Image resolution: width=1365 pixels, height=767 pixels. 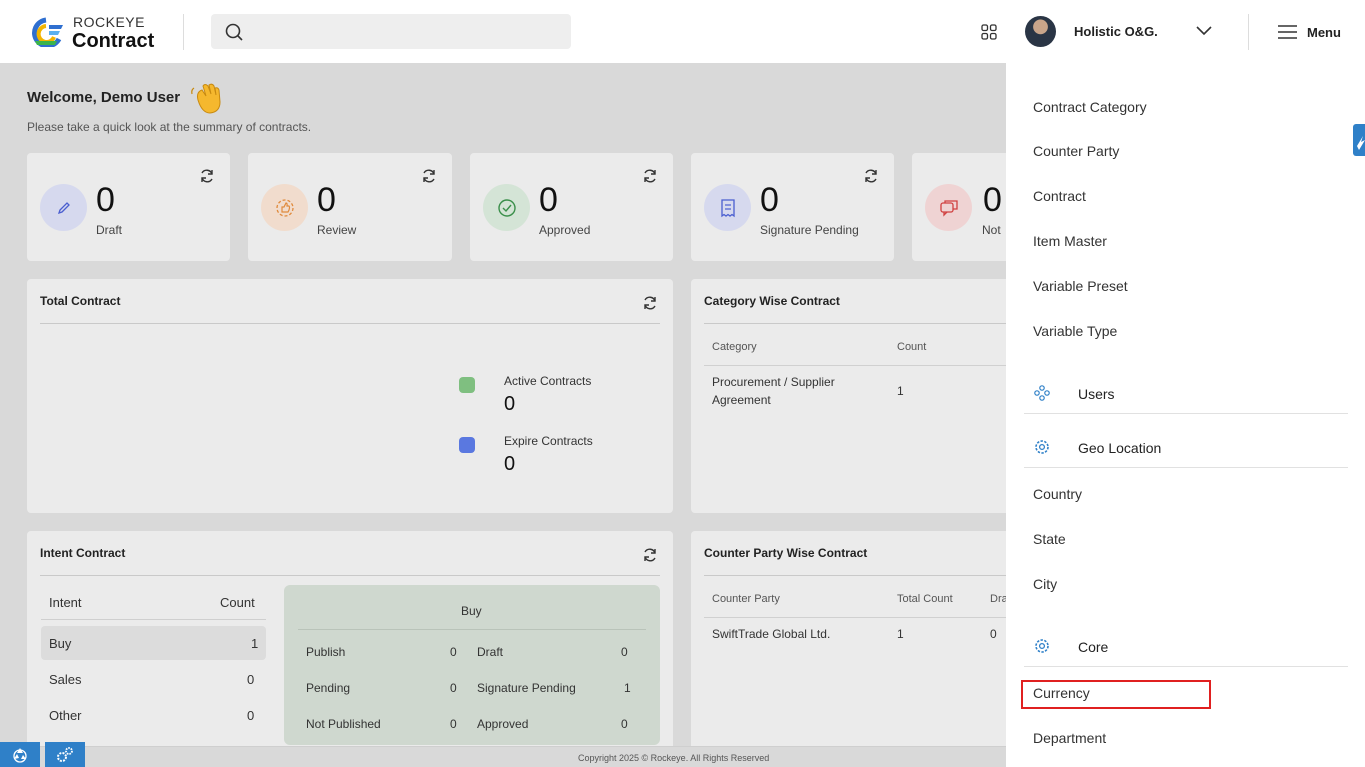 What do you see at coordinates (65, 679) in the screenshot?
I see `table-cell-intent: Sales` at bounding box center [65, 679].